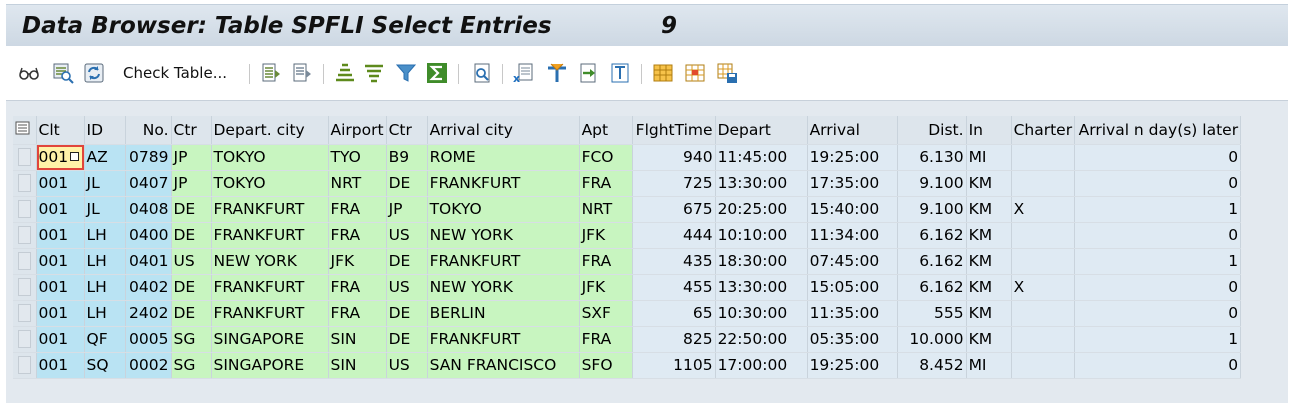 This screenshot has width=1291, height=403. What do you see at coordinates (761, 130) in the screenshot?
I see `column-header: Depart` at bounding box center [761, 130].